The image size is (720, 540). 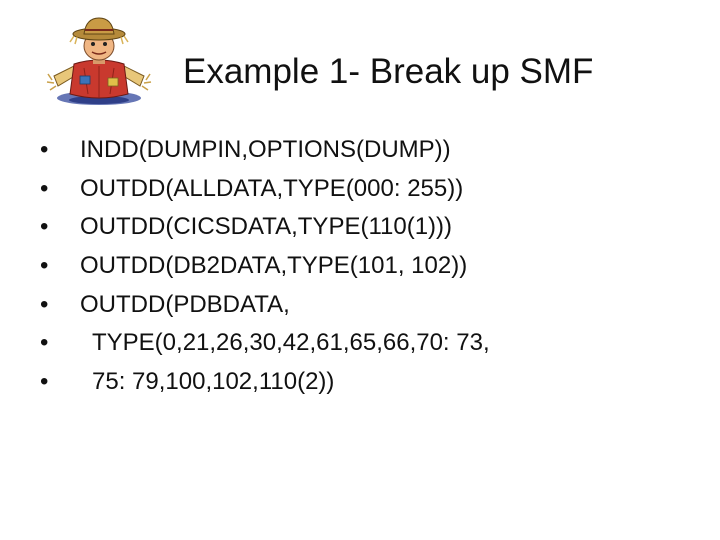 I want to click on slide-title: Example 1- Break up SMF, so click(x=388, y=71).